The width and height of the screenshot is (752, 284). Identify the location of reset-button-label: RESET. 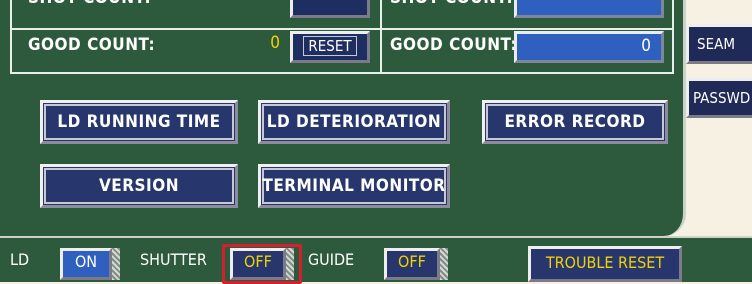
(330, 46).